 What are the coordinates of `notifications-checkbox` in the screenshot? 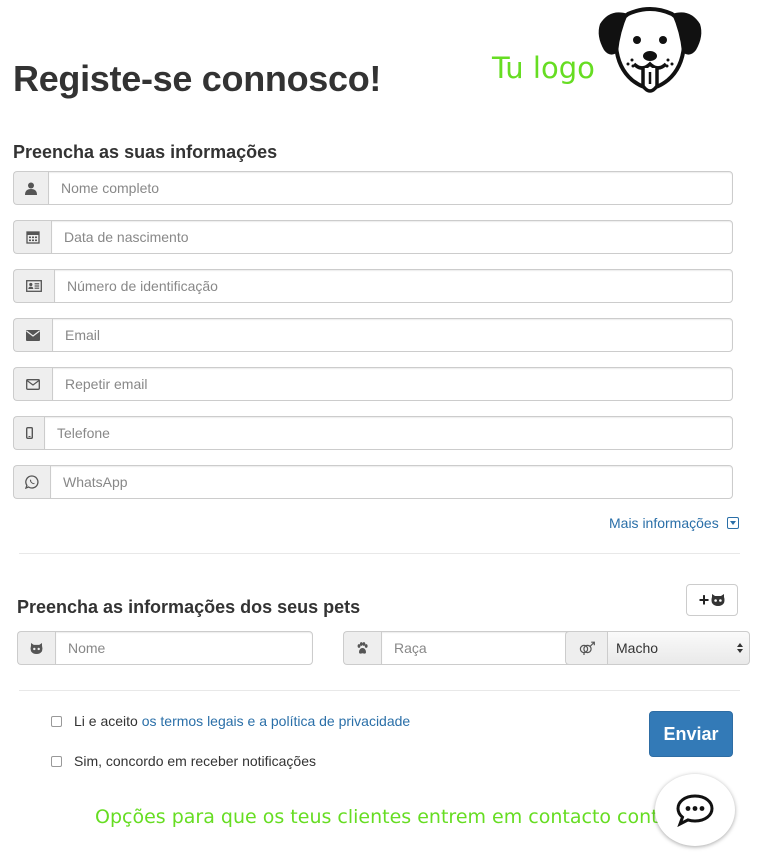 It's located at (56, 761).